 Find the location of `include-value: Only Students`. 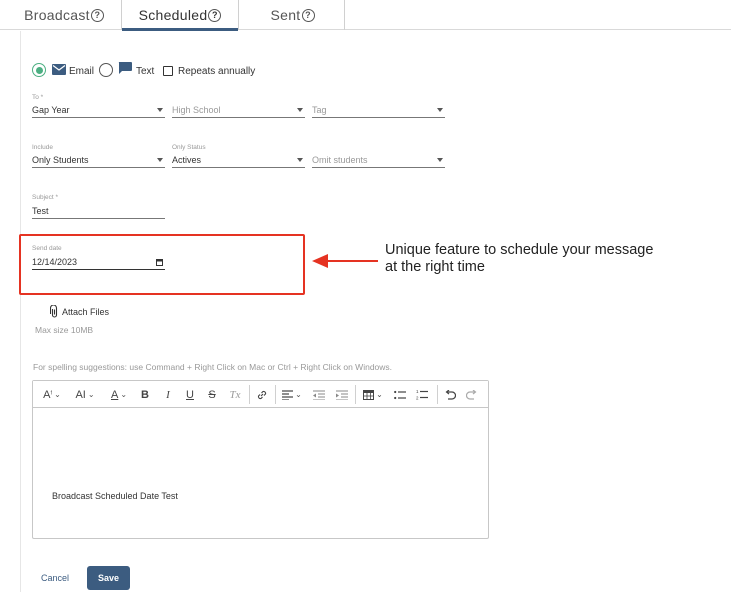

include-value: Only Students is located at coordinates (60, 159).